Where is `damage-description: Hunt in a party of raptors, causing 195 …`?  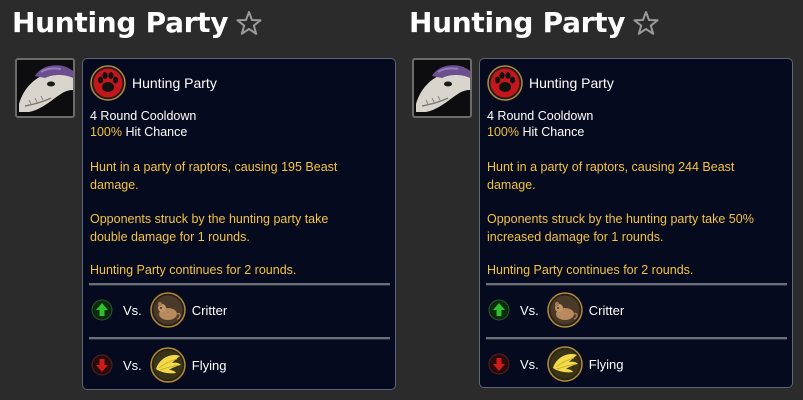
damage-description: Hunt in a party of raptors, causing 195 … is located at coordinates (238, 176).